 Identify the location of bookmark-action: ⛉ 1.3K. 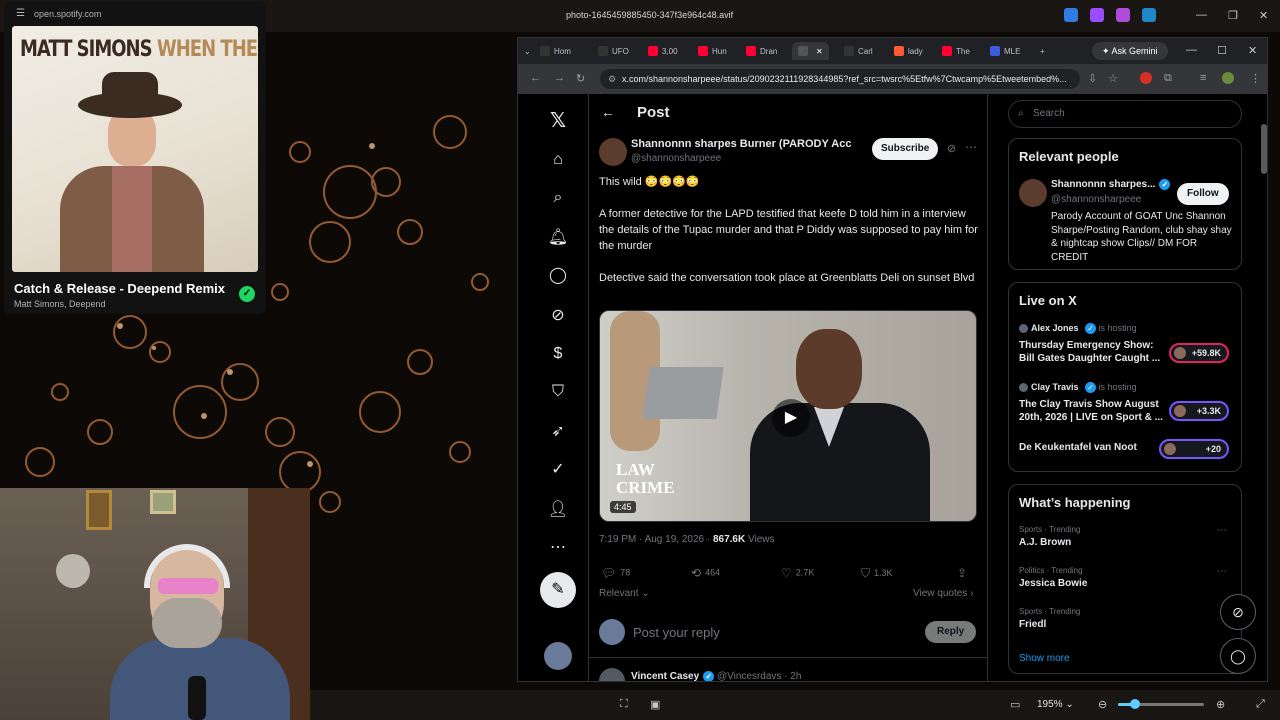
(877, 573).